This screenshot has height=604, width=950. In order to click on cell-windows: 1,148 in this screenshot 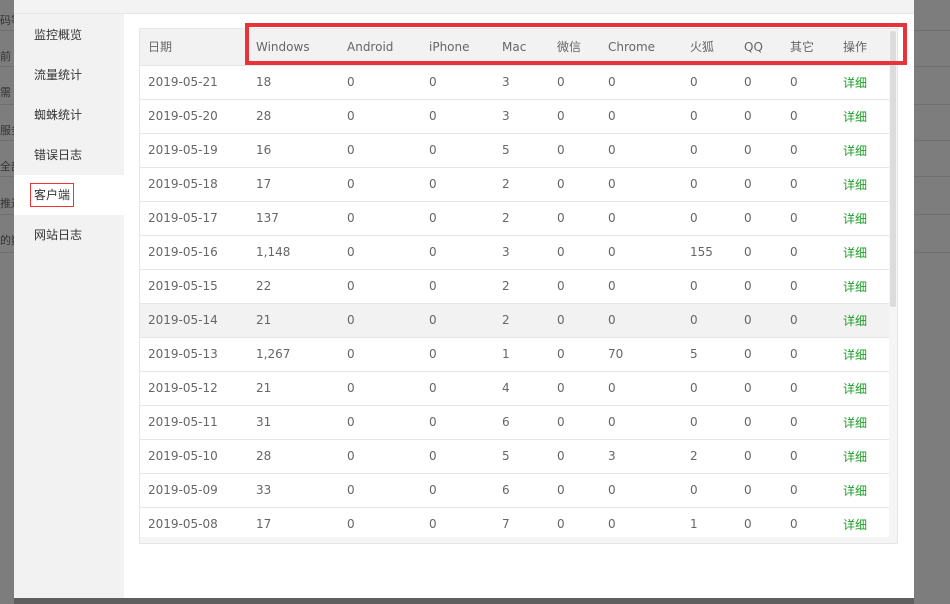, I will do `click(293, 252)`.